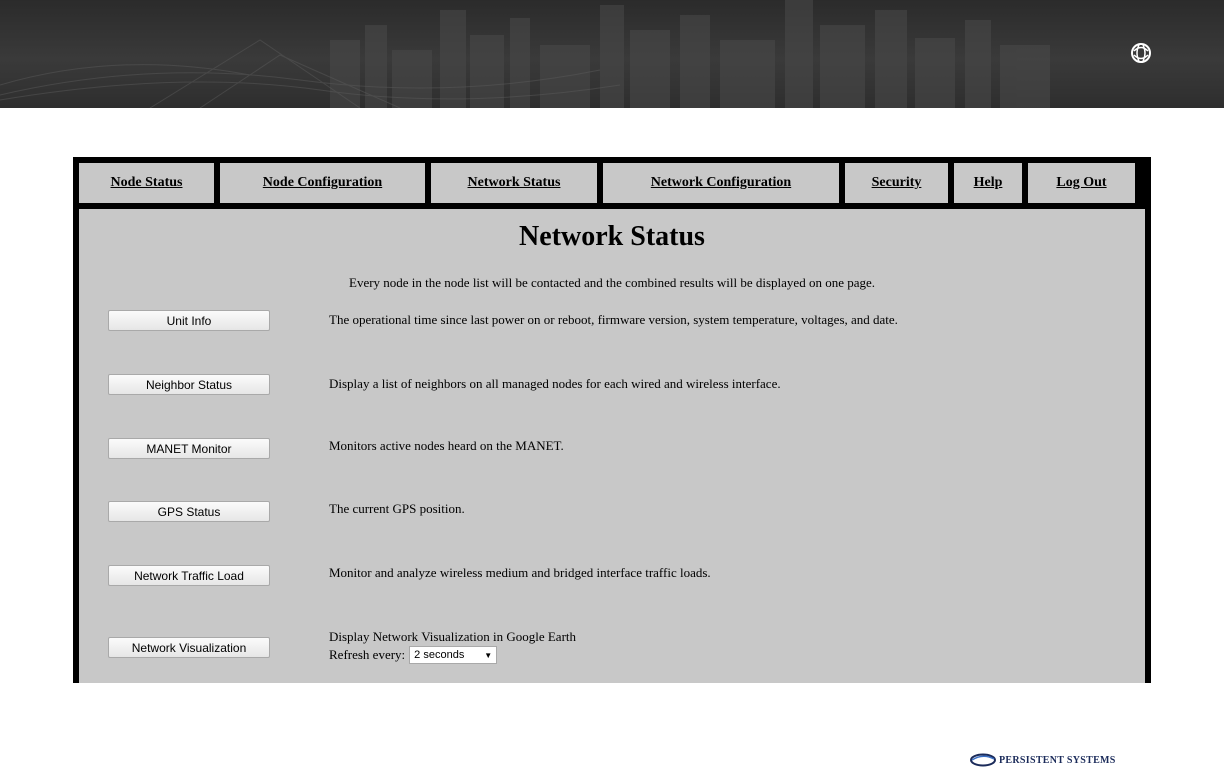 This screenshot has width=1224, height=769. Describe the element at coordinates (189, 647) in the screenshot. I see `network-visualization-button: Network Visualization` at that location.